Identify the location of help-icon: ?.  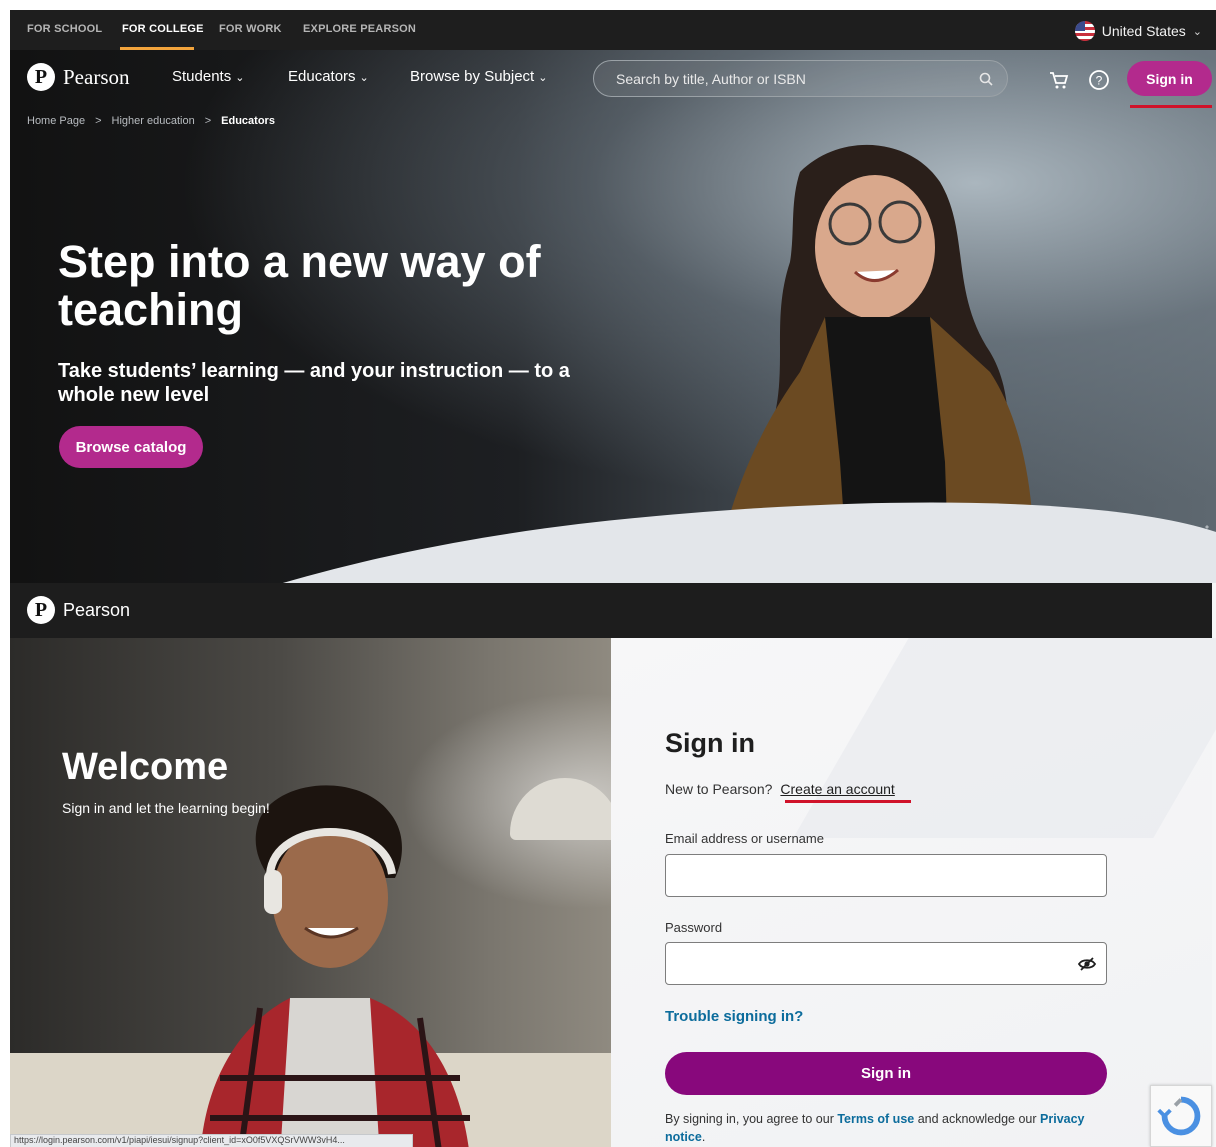
(1099, 80).